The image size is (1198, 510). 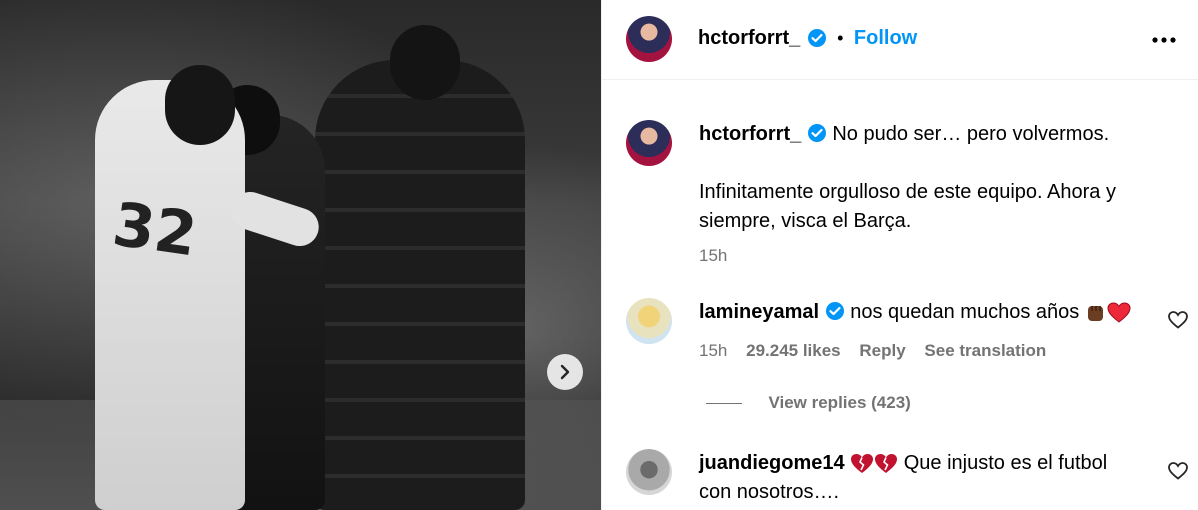 I want to click on comment-text-line-2: con nosotros…., so click(x=769, y=492).